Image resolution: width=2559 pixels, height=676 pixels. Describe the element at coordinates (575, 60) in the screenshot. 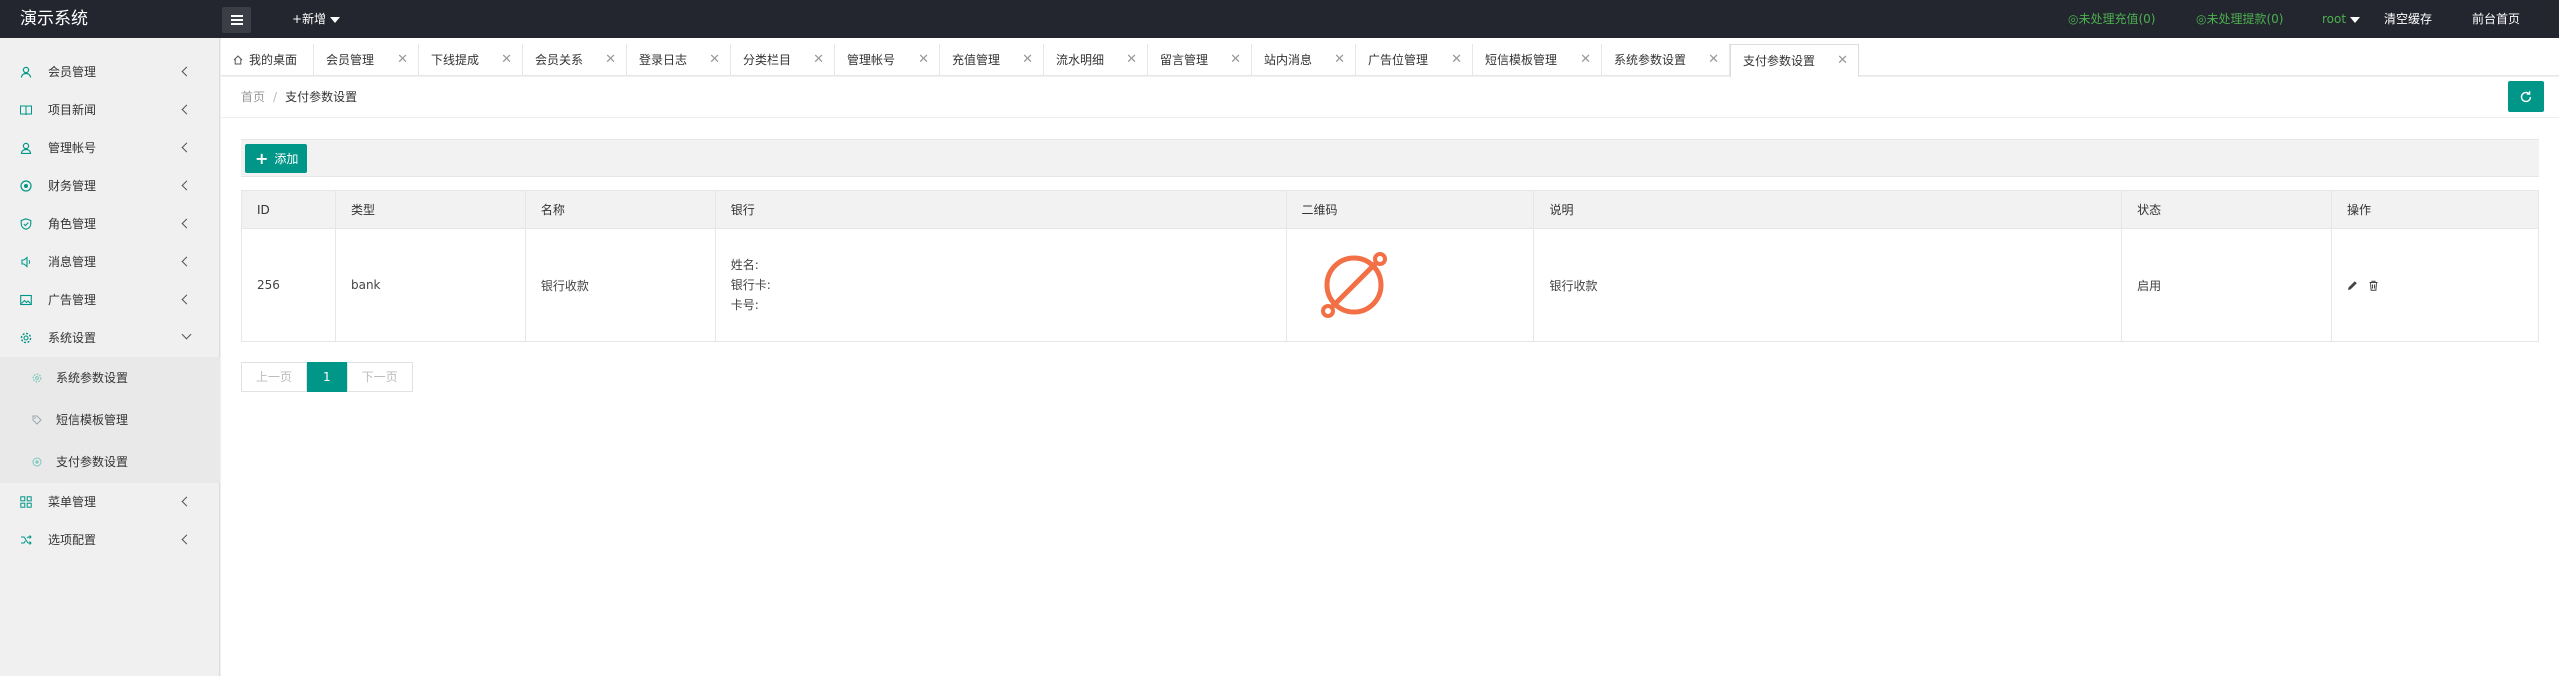

I see `tab-member-relations: 会员关系 ✕` at that location.